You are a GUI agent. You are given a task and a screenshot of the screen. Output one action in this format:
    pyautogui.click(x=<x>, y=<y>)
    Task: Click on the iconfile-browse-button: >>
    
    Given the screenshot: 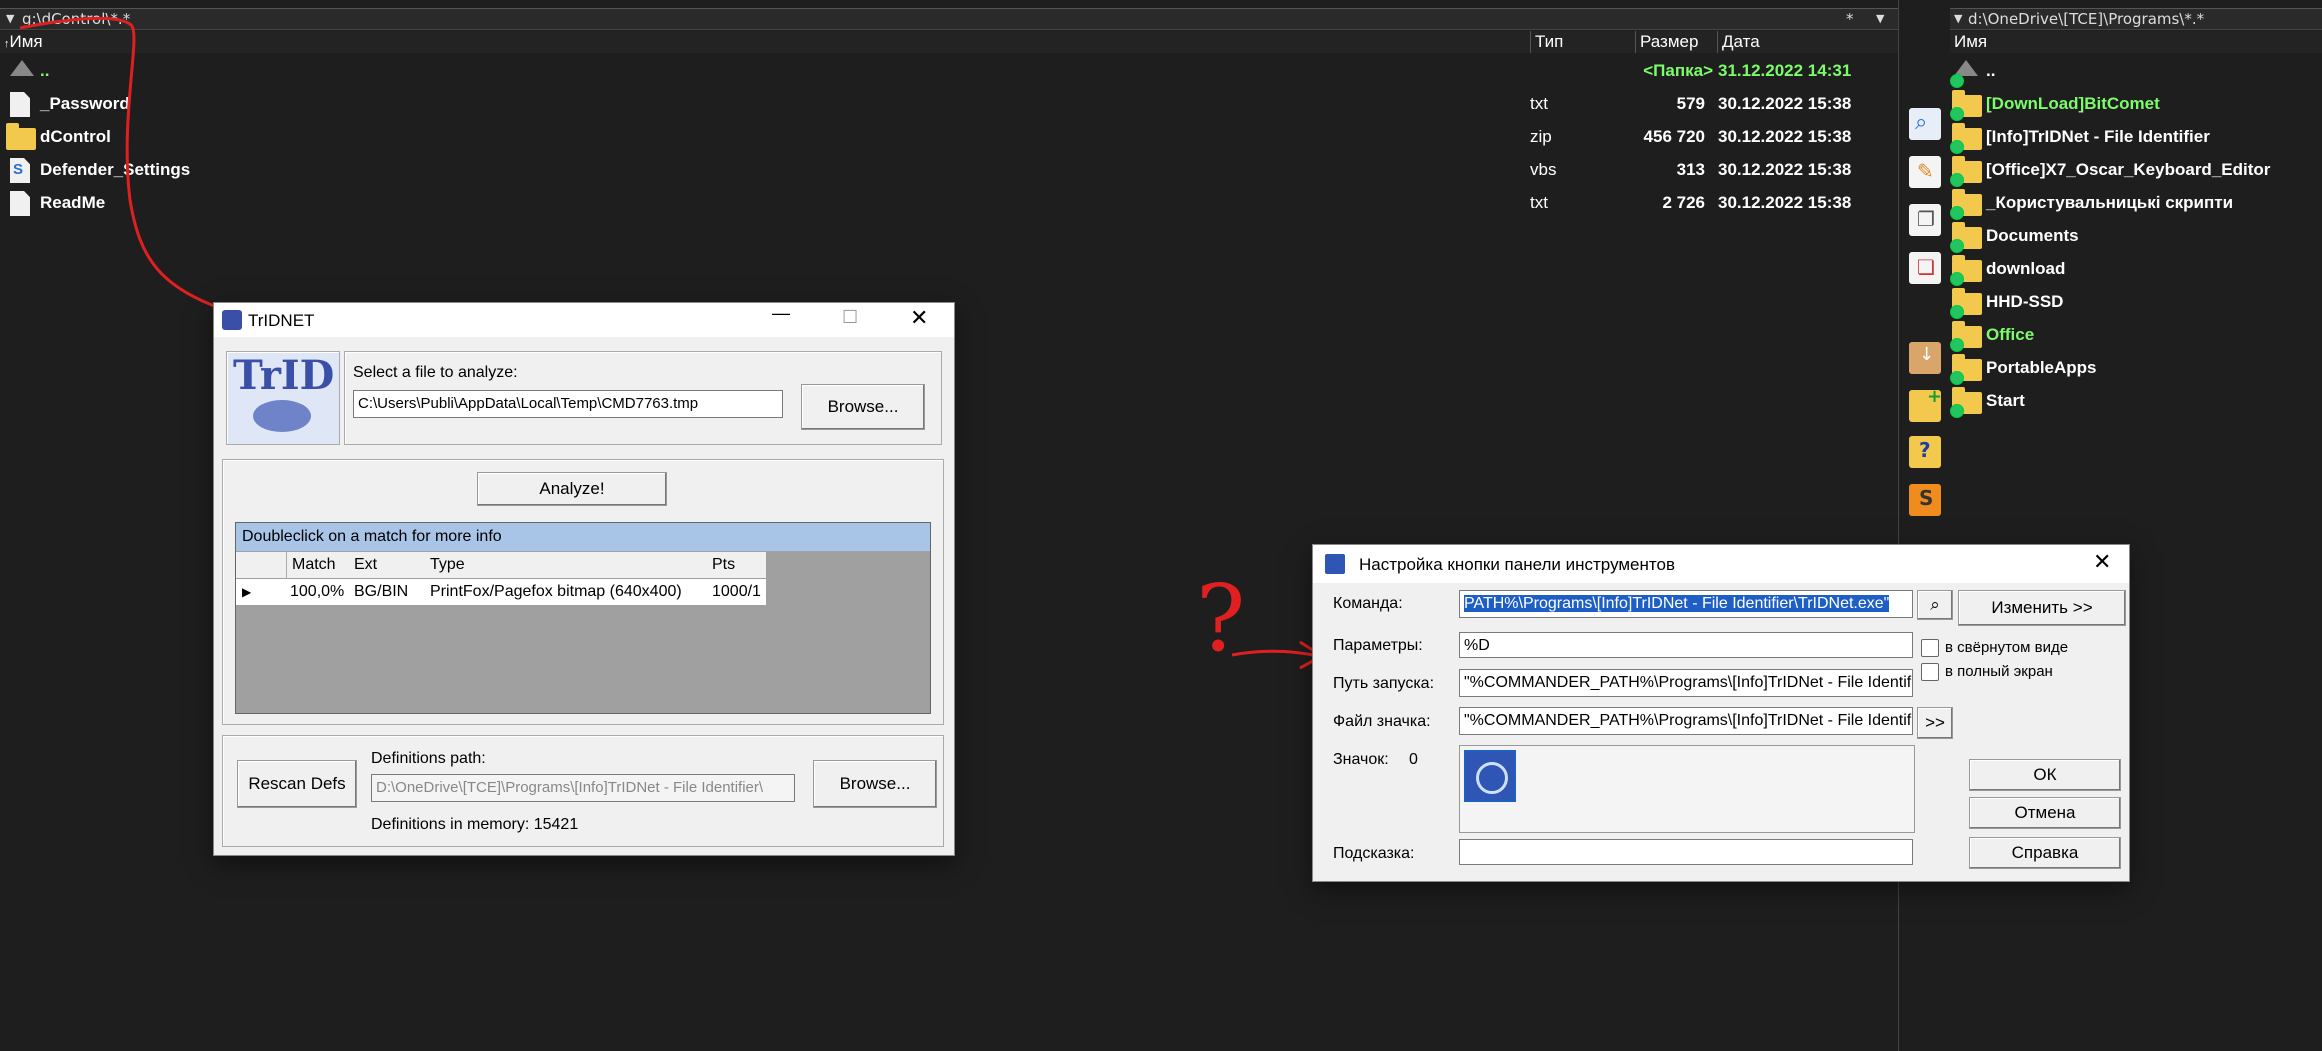 What is the action you would take?
    pyautogui.click(x=1935, y=723)
    